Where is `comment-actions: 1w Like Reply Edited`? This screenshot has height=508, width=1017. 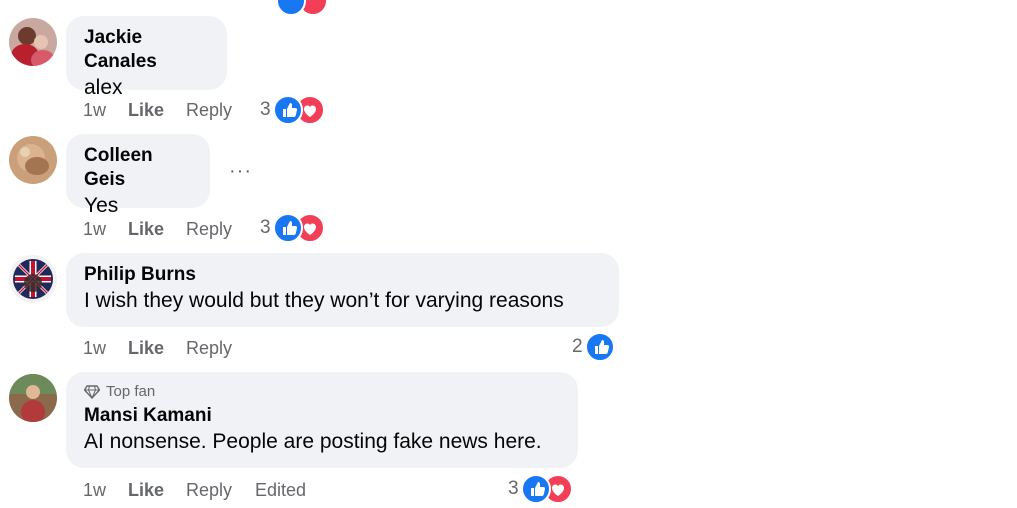 comment-actions: 1w Like Reply Edited is located at coordinates (194, 490).